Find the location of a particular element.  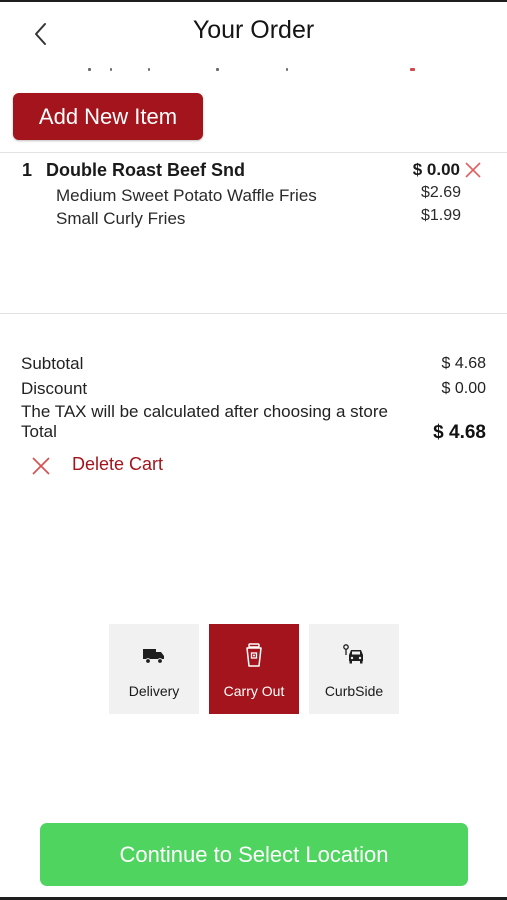

order-type-label: CurbSide is located at coordinates (354, 691).